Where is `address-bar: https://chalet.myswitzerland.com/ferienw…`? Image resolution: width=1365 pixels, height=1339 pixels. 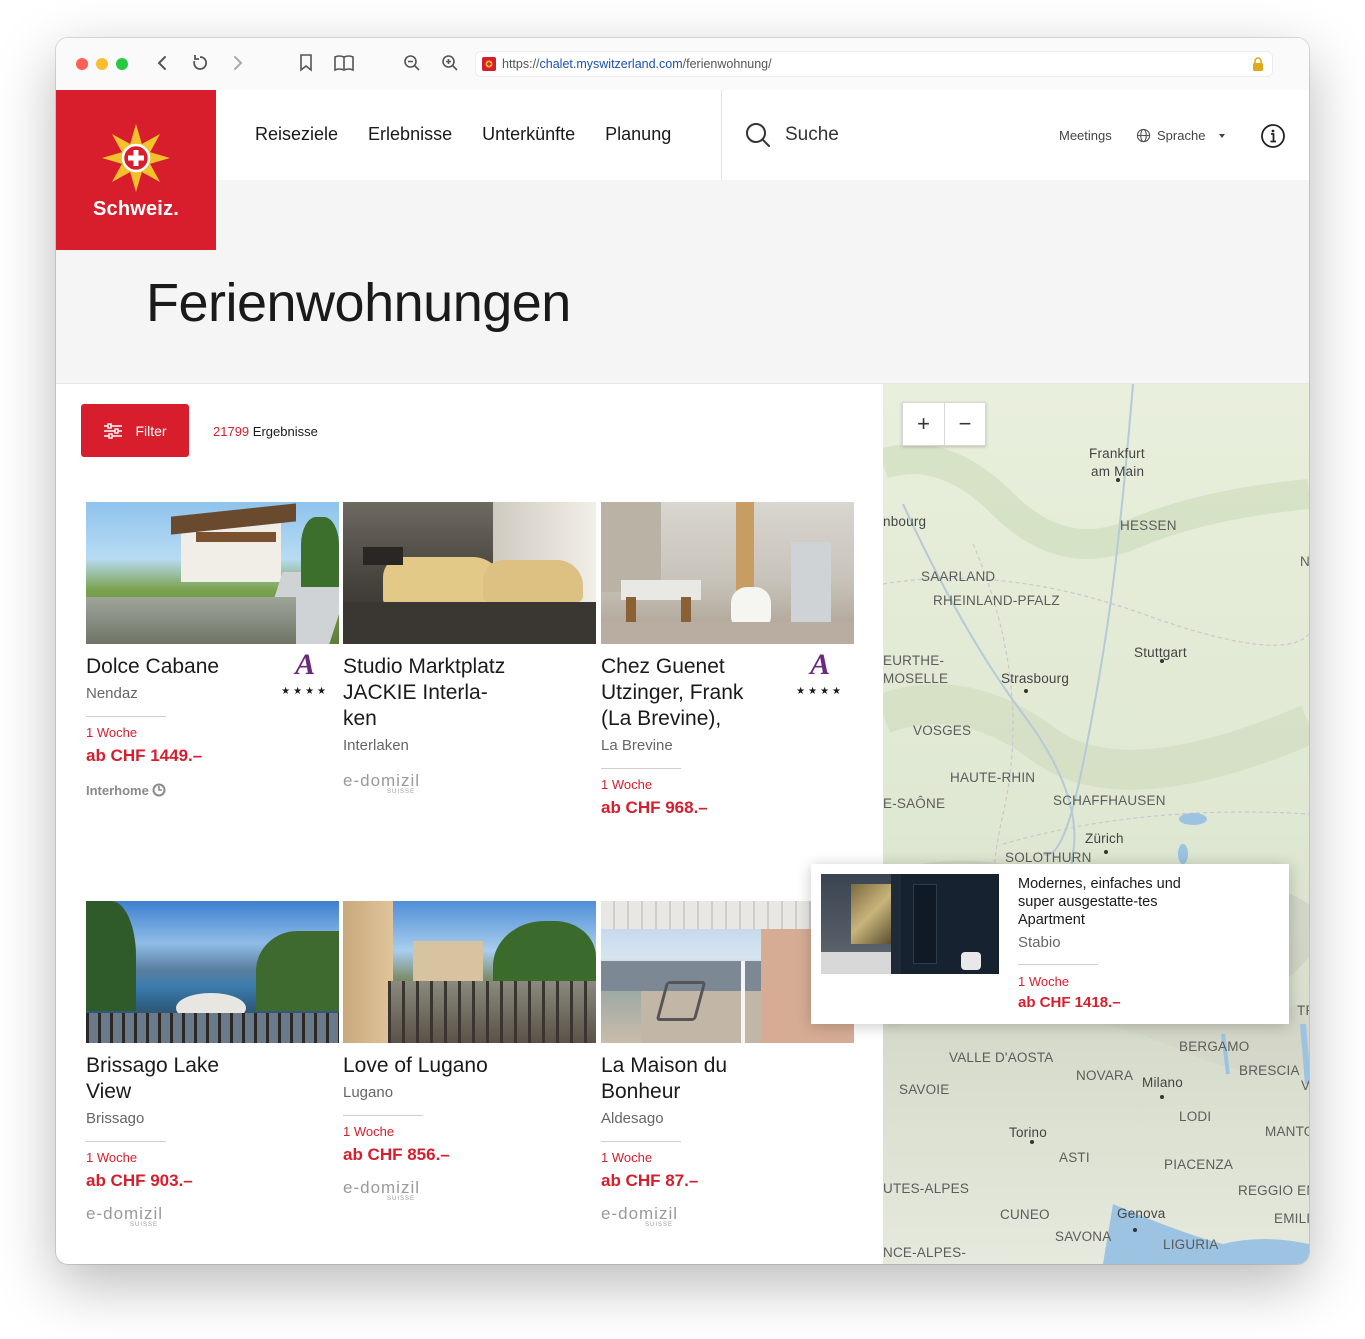
address-bar: https://chalet.myswitzerland.com/ferienw… is located at coordinates (874, 64).